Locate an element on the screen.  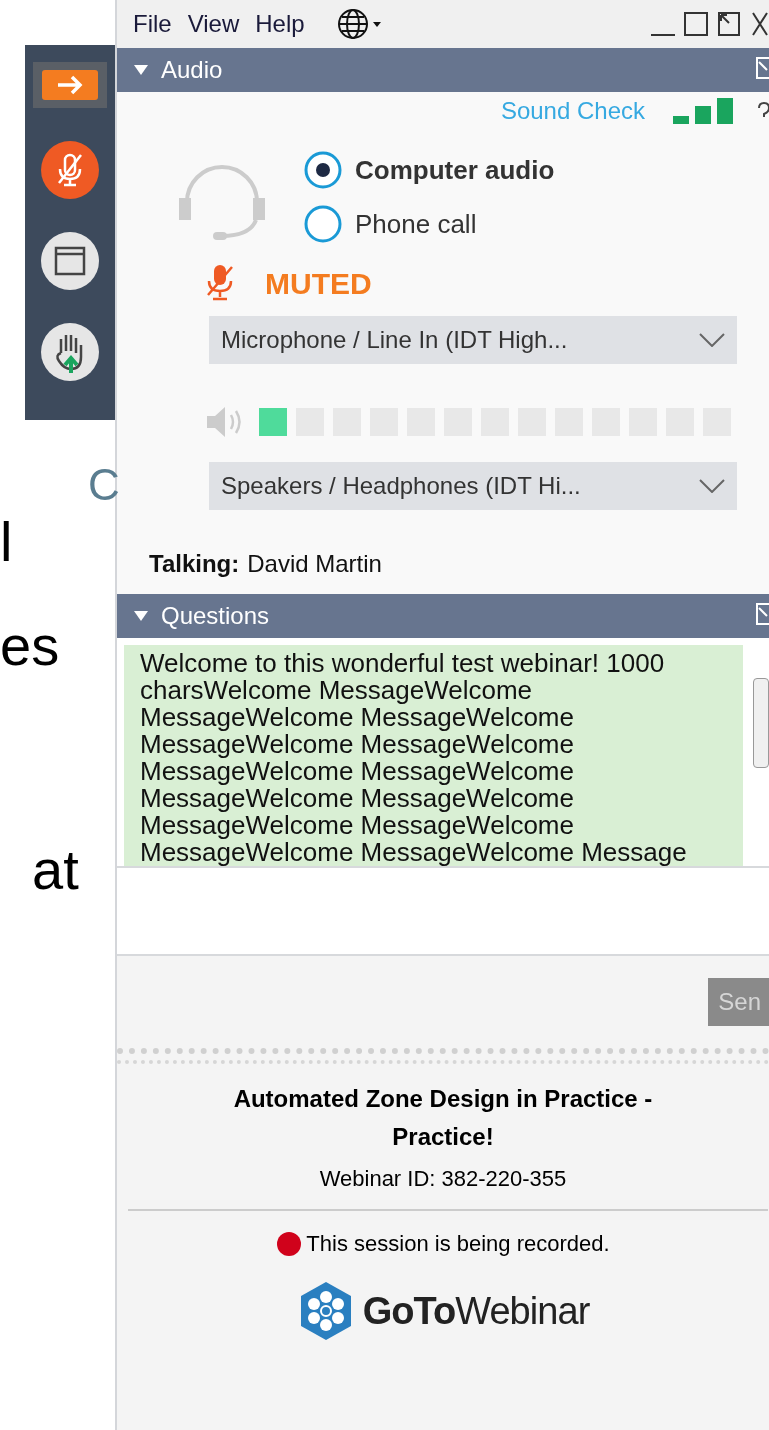
talking-label: Talking: is located at coordinates (194, 564).